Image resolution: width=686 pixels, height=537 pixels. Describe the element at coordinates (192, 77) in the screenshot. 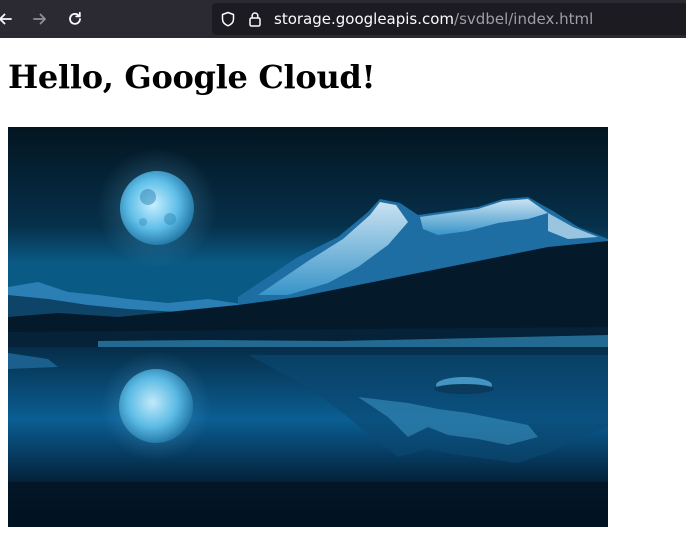

I see `page-heading: Hello, Google Cloud!` at that location.